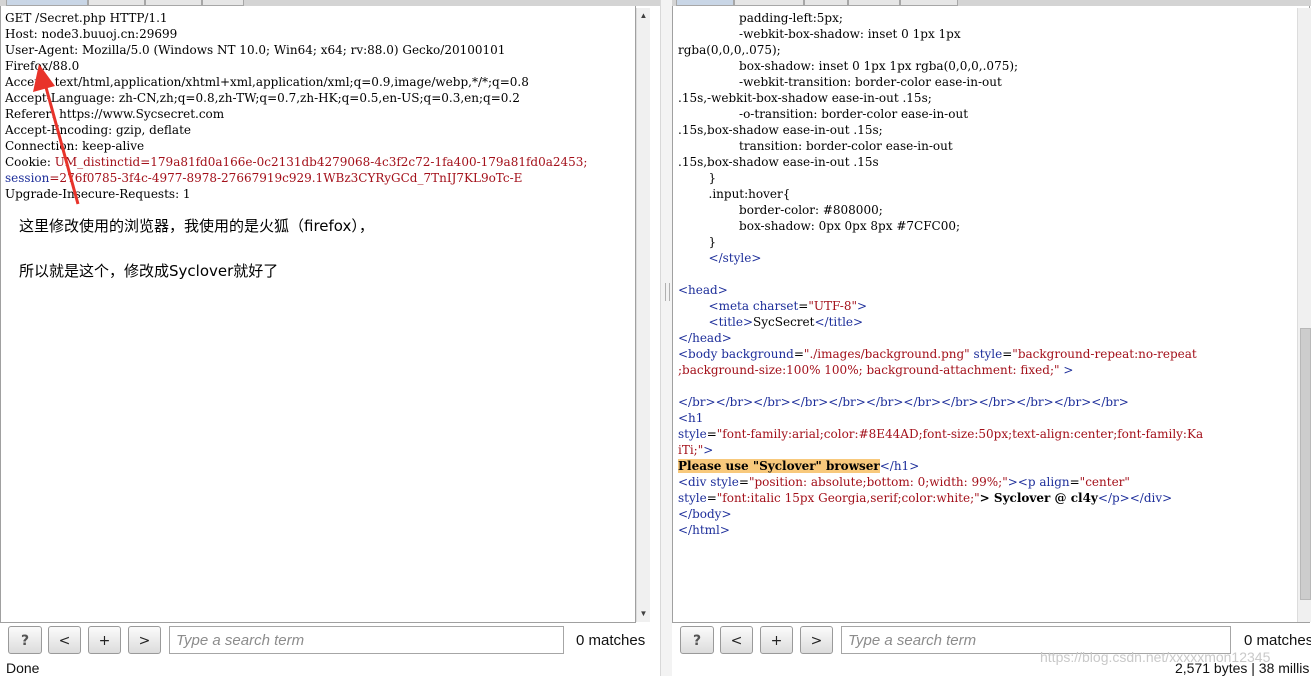 Image resolution: width=1311 pixels, height=676 pixels. What do you see at coordinates (734, 194) in the screenshot?
I see `css-line-12: .input:hover{` at bounding box center [734, 194].